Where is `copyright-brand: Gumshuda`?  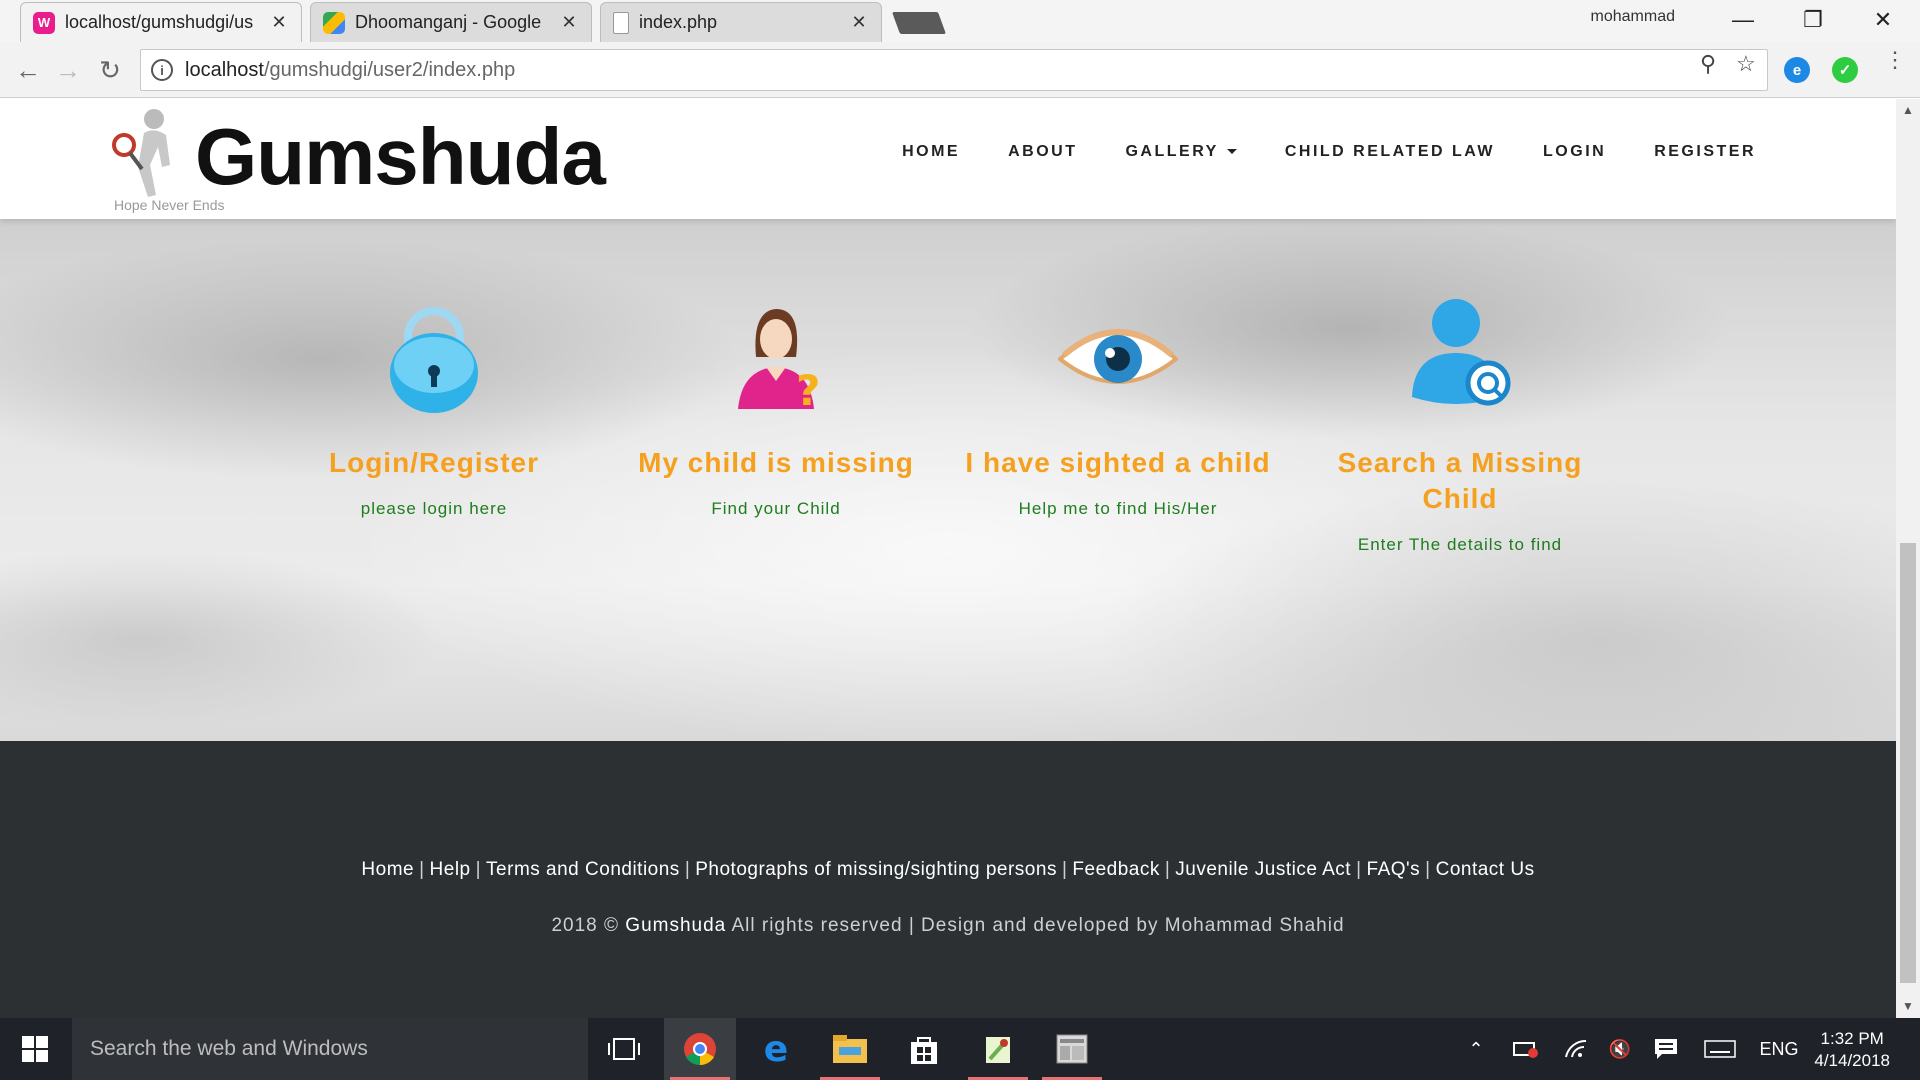 copyright-brand: Gumshuda is located at coordinates (675, 925).